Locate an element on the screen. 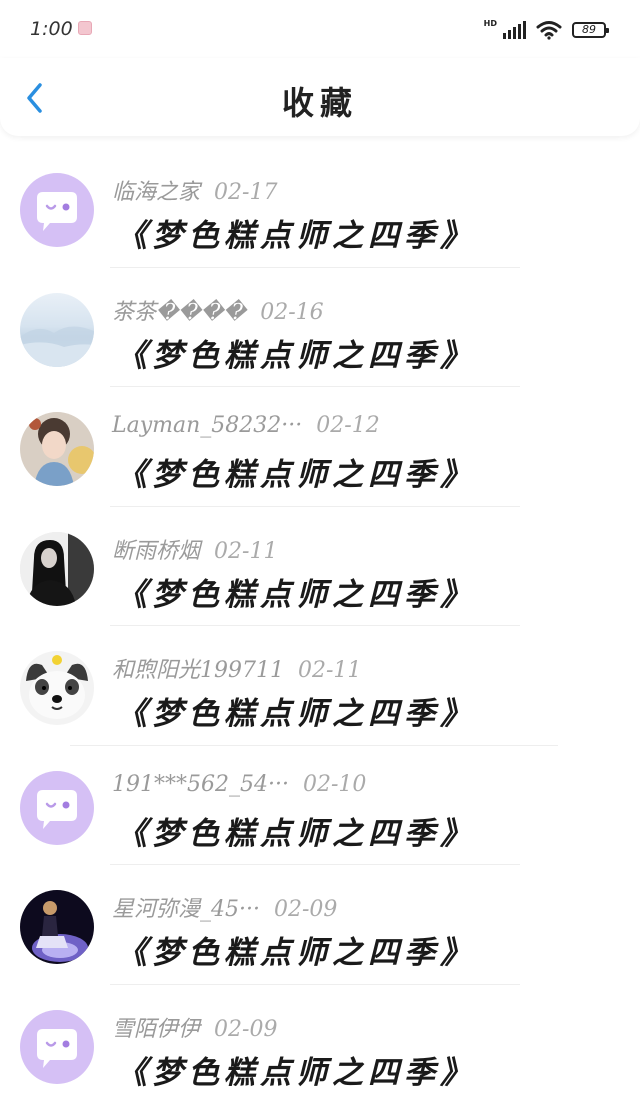 This screenshot has width=640, height=1117. item-meta: Layman_58232··· 02-12 is located at coordinates (246, 425).